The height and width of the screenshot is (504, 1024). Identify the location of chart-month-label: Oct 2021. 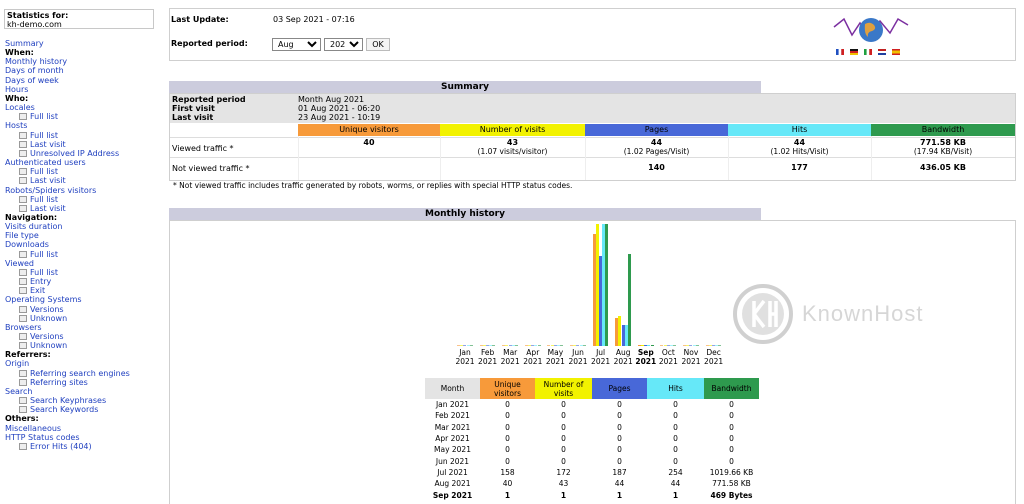
(668, 357).